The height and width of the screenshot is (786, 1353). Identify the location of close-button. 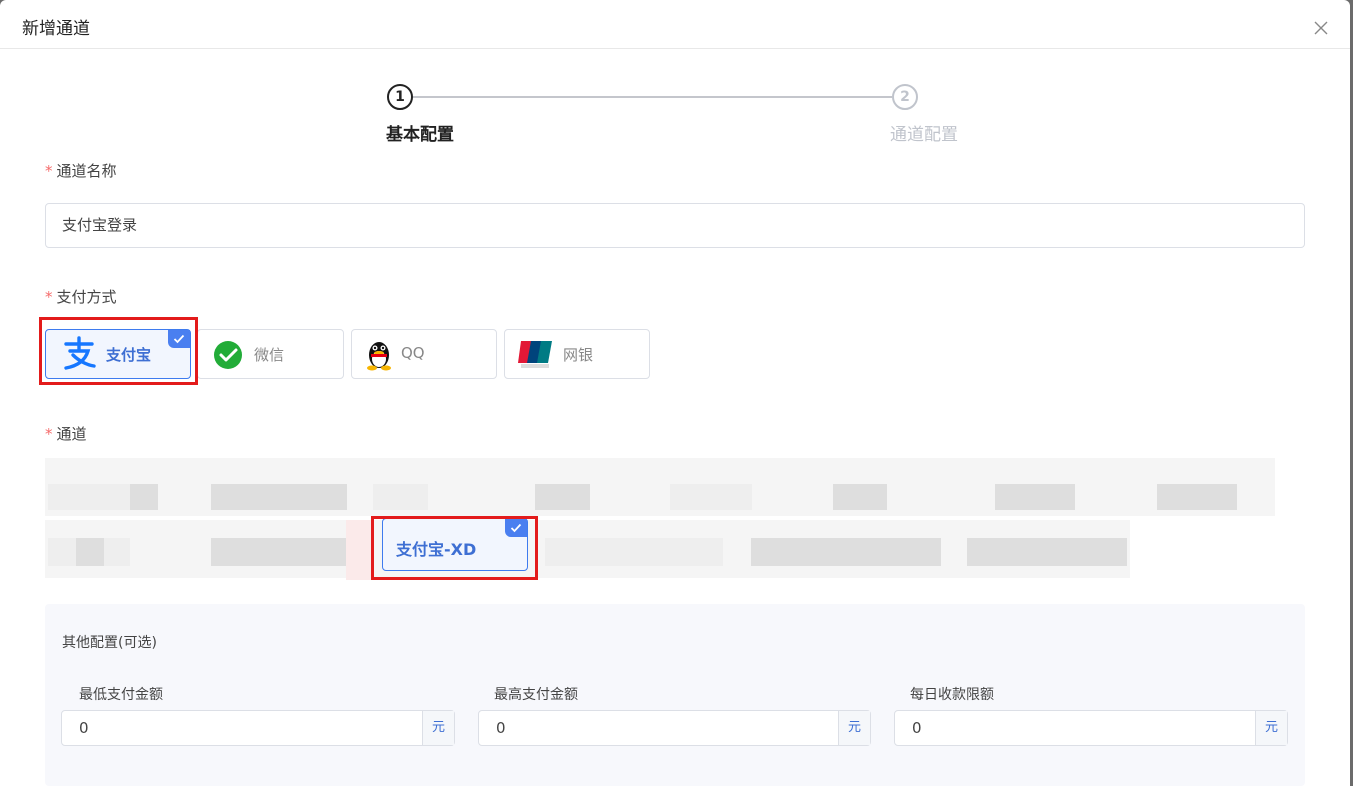
(1324, 30).